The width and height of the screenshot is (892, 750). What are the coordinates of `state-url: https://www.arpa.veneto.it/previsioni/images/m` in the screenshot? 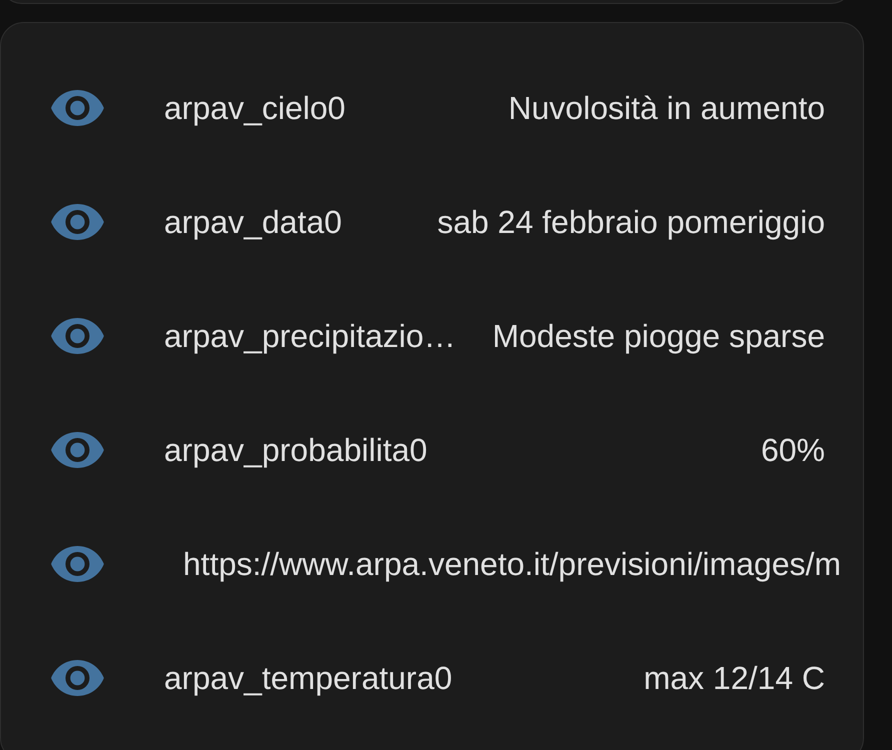 It's located at (512, 564).